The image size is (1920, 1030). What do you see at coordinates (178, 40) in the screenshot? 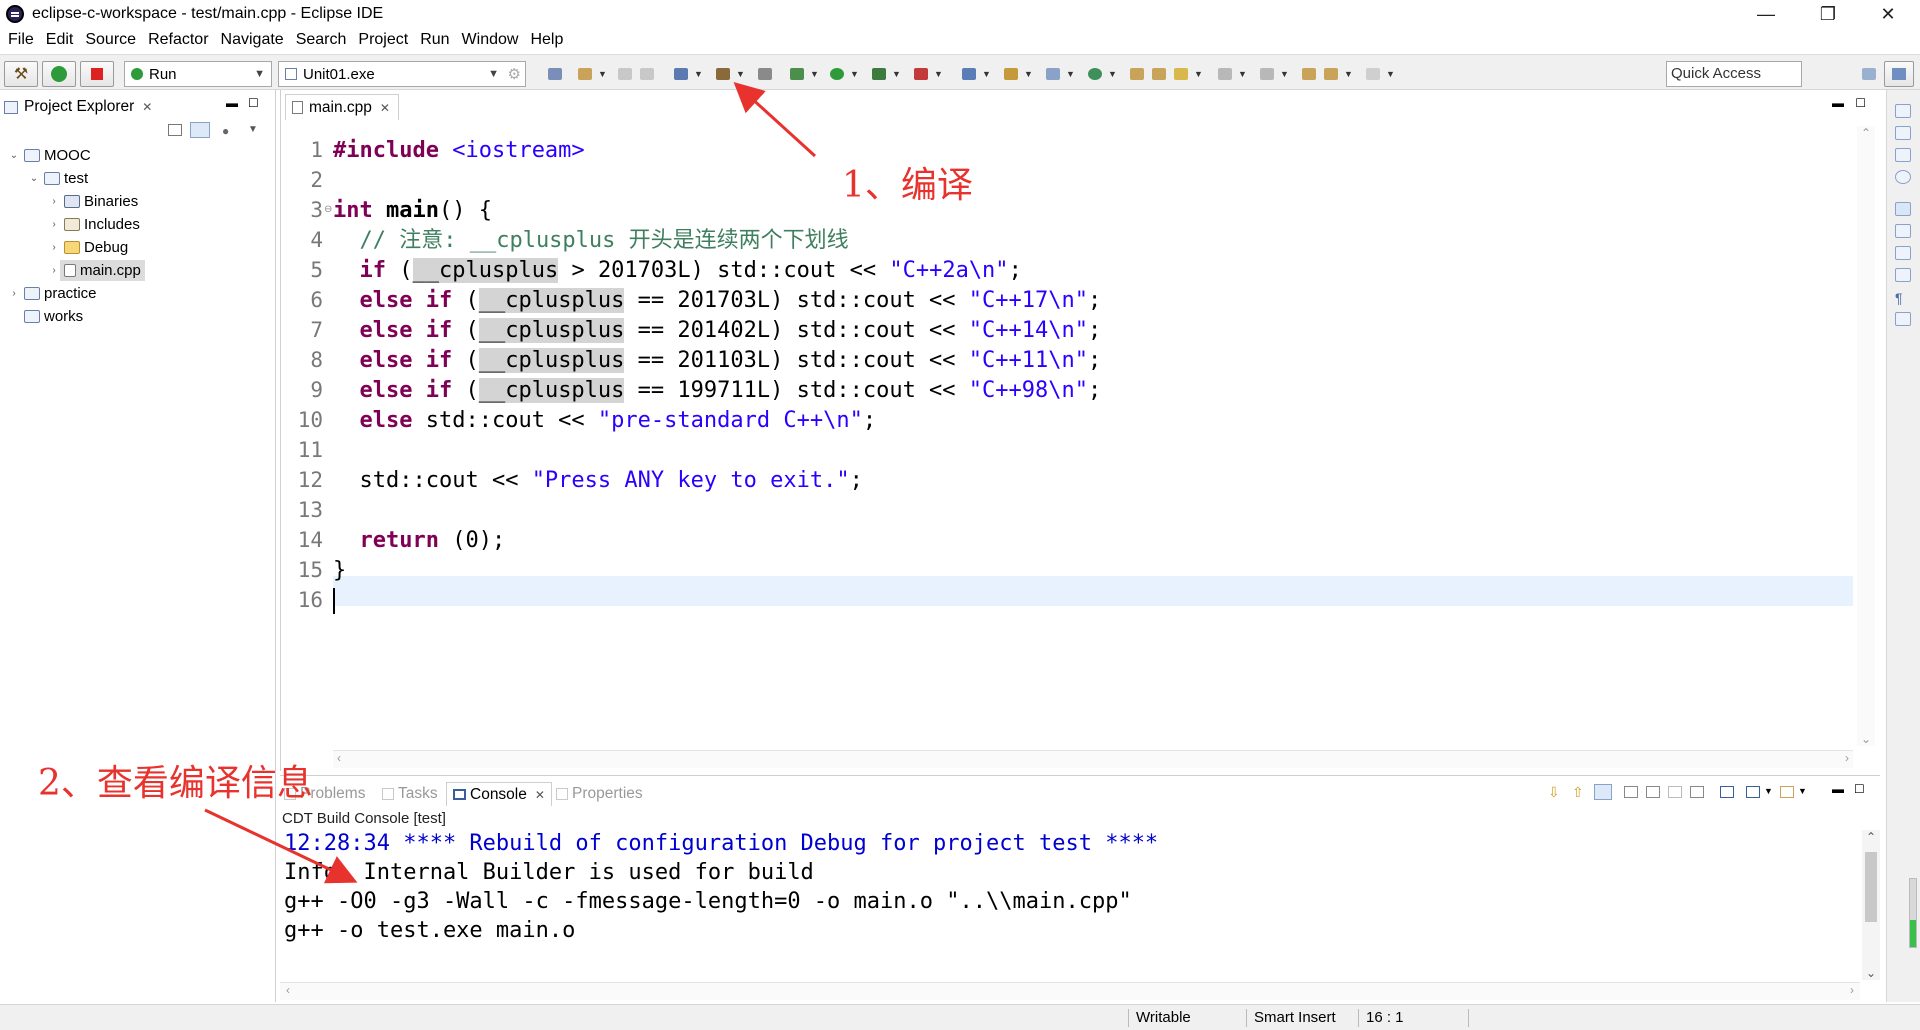
I see `menu-refactor: Refactor` at bounding box center [178, 40].